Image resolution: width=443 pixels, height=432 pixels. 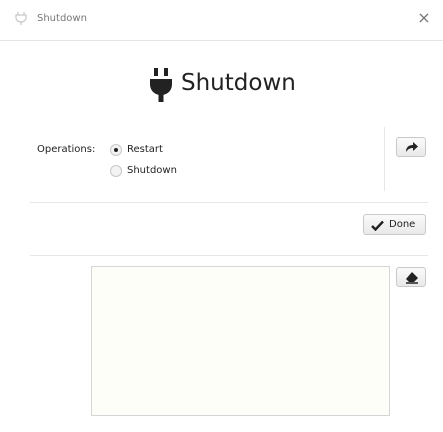 I want to click on window-title: Shutdown, so click(x=62, y=18).